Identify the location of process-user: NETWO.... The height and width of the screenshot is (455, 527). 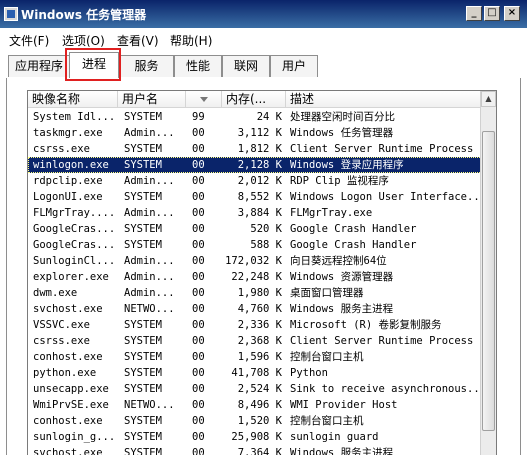
(149, 405).